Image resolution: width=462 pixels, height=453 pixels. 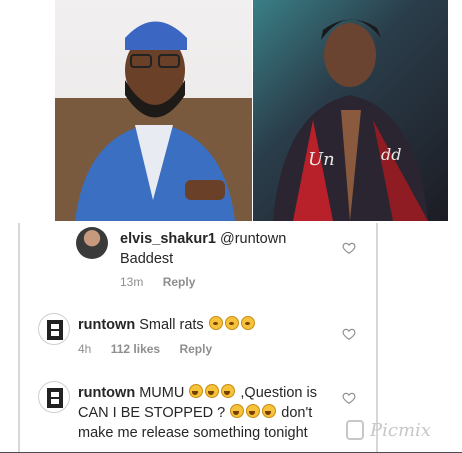 I want to click on comment-body: don't, so click(x=297, y=413).